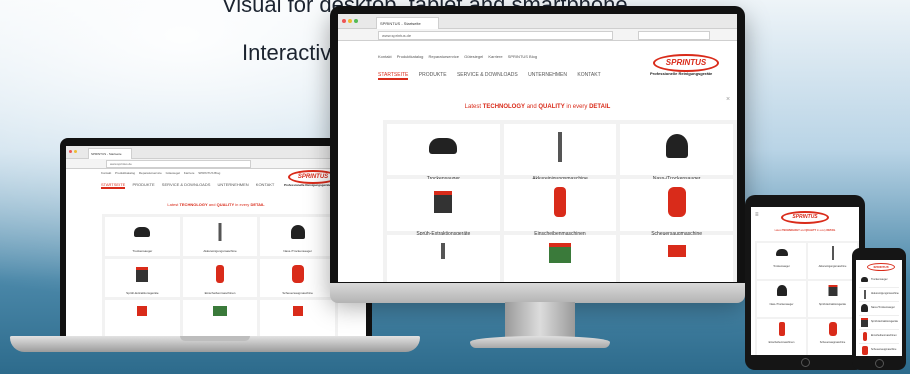  What do you see at coordinates (297, 251) in the screenshot?
I see `product-label: Nass-/Trockensauger` at bounding box center [297, 251].